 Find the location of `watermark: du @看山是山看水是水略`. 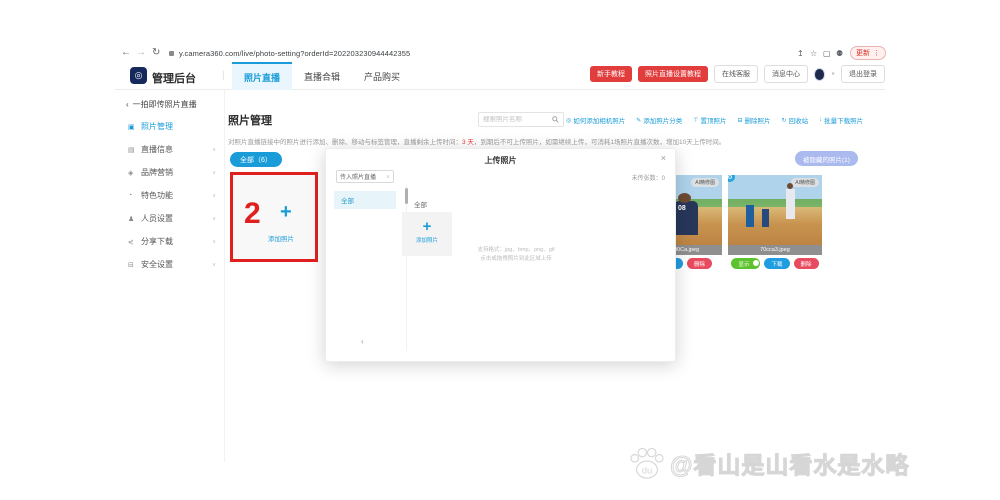

watermark: du @看山是山看水是水略 is located at coordinates (768, 463).